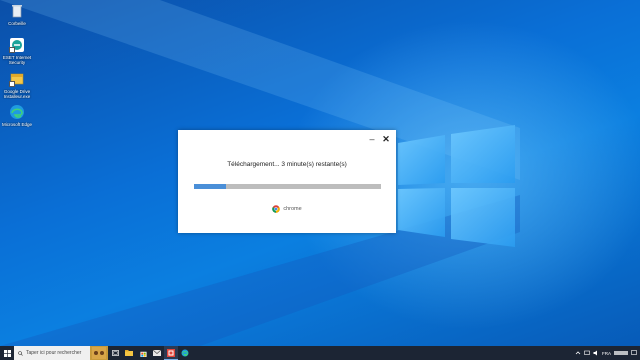  I want to click on edge-taskbar-icon, so click(185, 353).